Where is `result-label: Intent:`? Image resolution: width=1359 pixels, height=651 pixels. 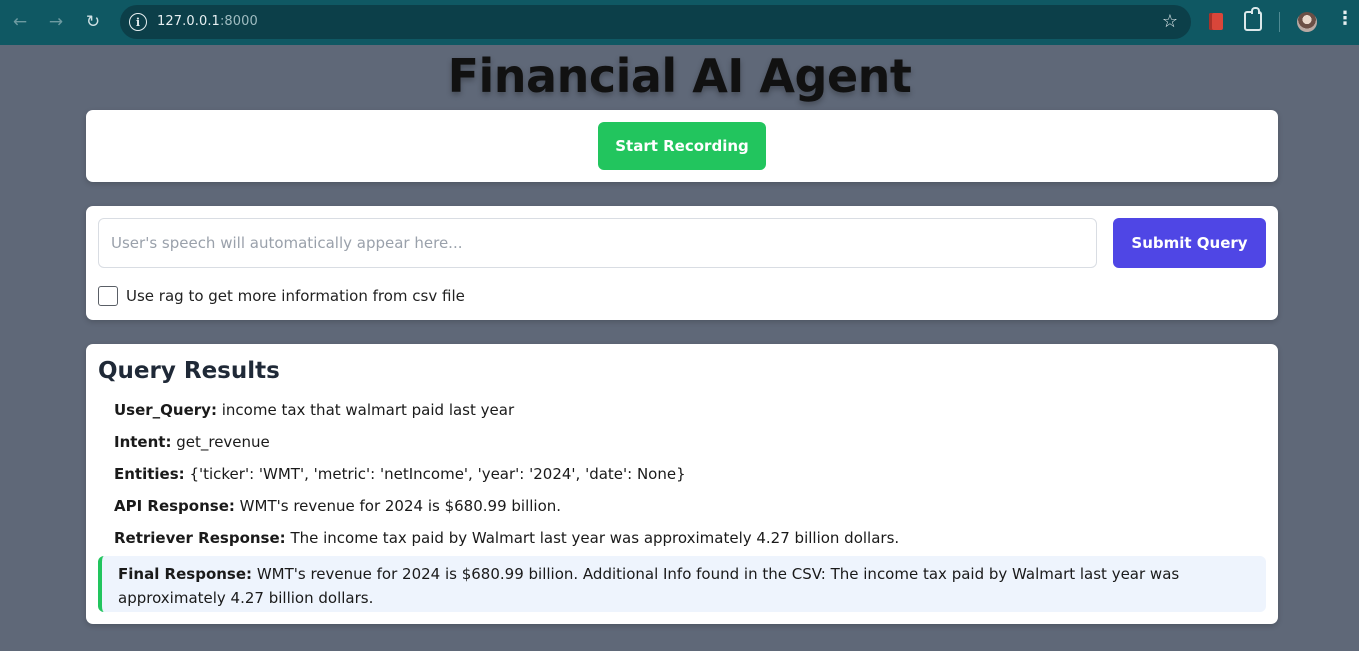
result-label: Intent: is located at coordinates (143, 442).